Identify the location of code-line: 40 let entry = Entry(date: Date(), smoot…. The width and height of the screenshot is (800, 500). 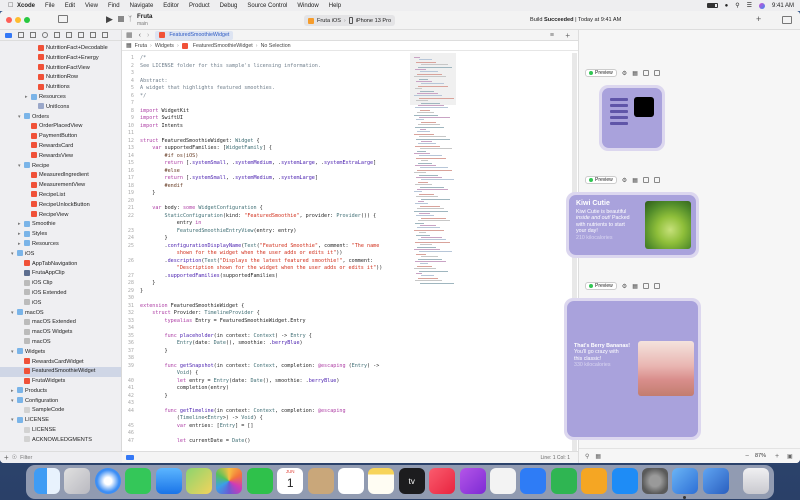
(266, 382).